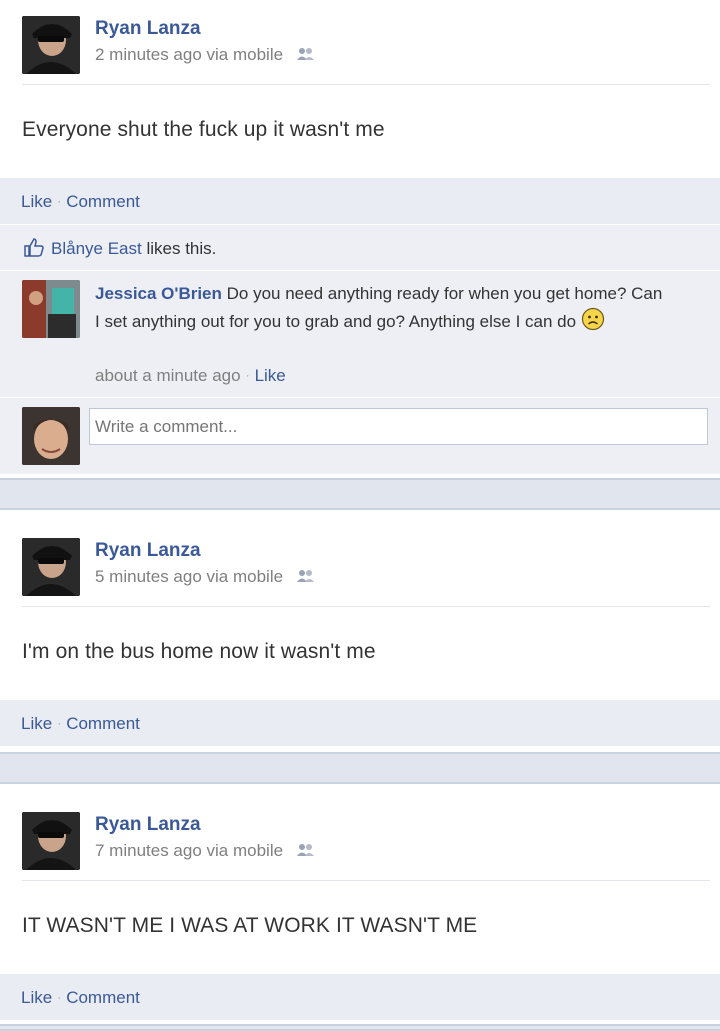  I want to click on post-timestamp: 7 minutes ago via mobile, so click(189, 850).